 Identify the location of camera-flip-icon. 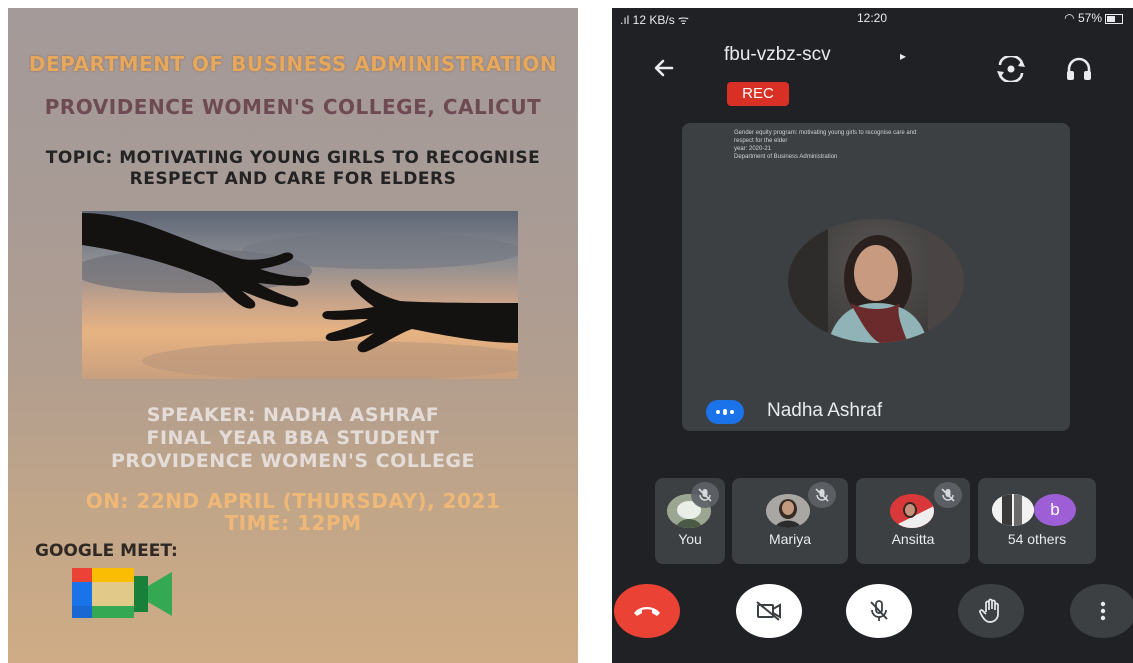
(1011, 70).